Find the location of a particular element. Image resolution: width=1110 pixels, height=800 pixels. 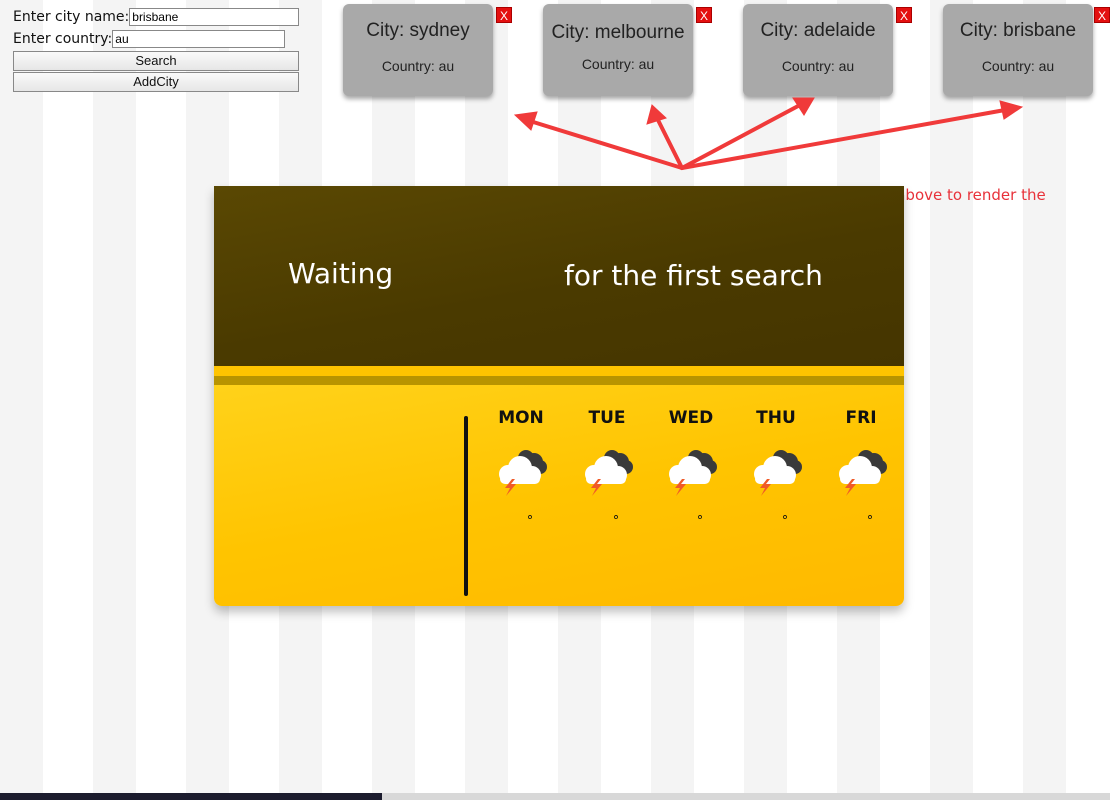

day-name: MON is located at coordinates (521, 418).